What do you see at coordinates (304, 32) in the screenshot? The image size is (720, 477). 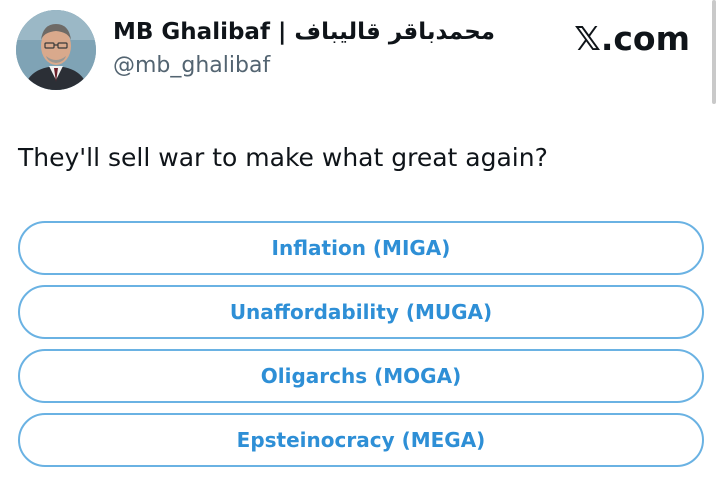 I see `author-name: MB Ghalibaf | محمدباقر قالیباف` at bounding box center [304, 32].